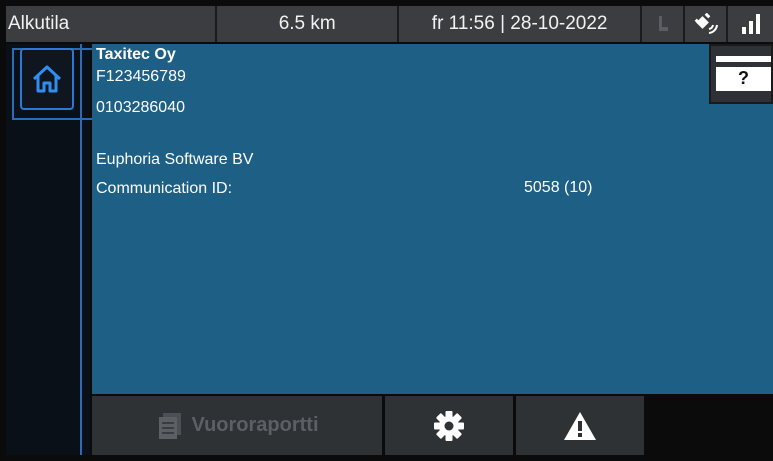 This screenshot has height=461, width=773. Describe the element at coordinates (710, 425) in the screenshot. I see `bottom-empty-slot` at that location.